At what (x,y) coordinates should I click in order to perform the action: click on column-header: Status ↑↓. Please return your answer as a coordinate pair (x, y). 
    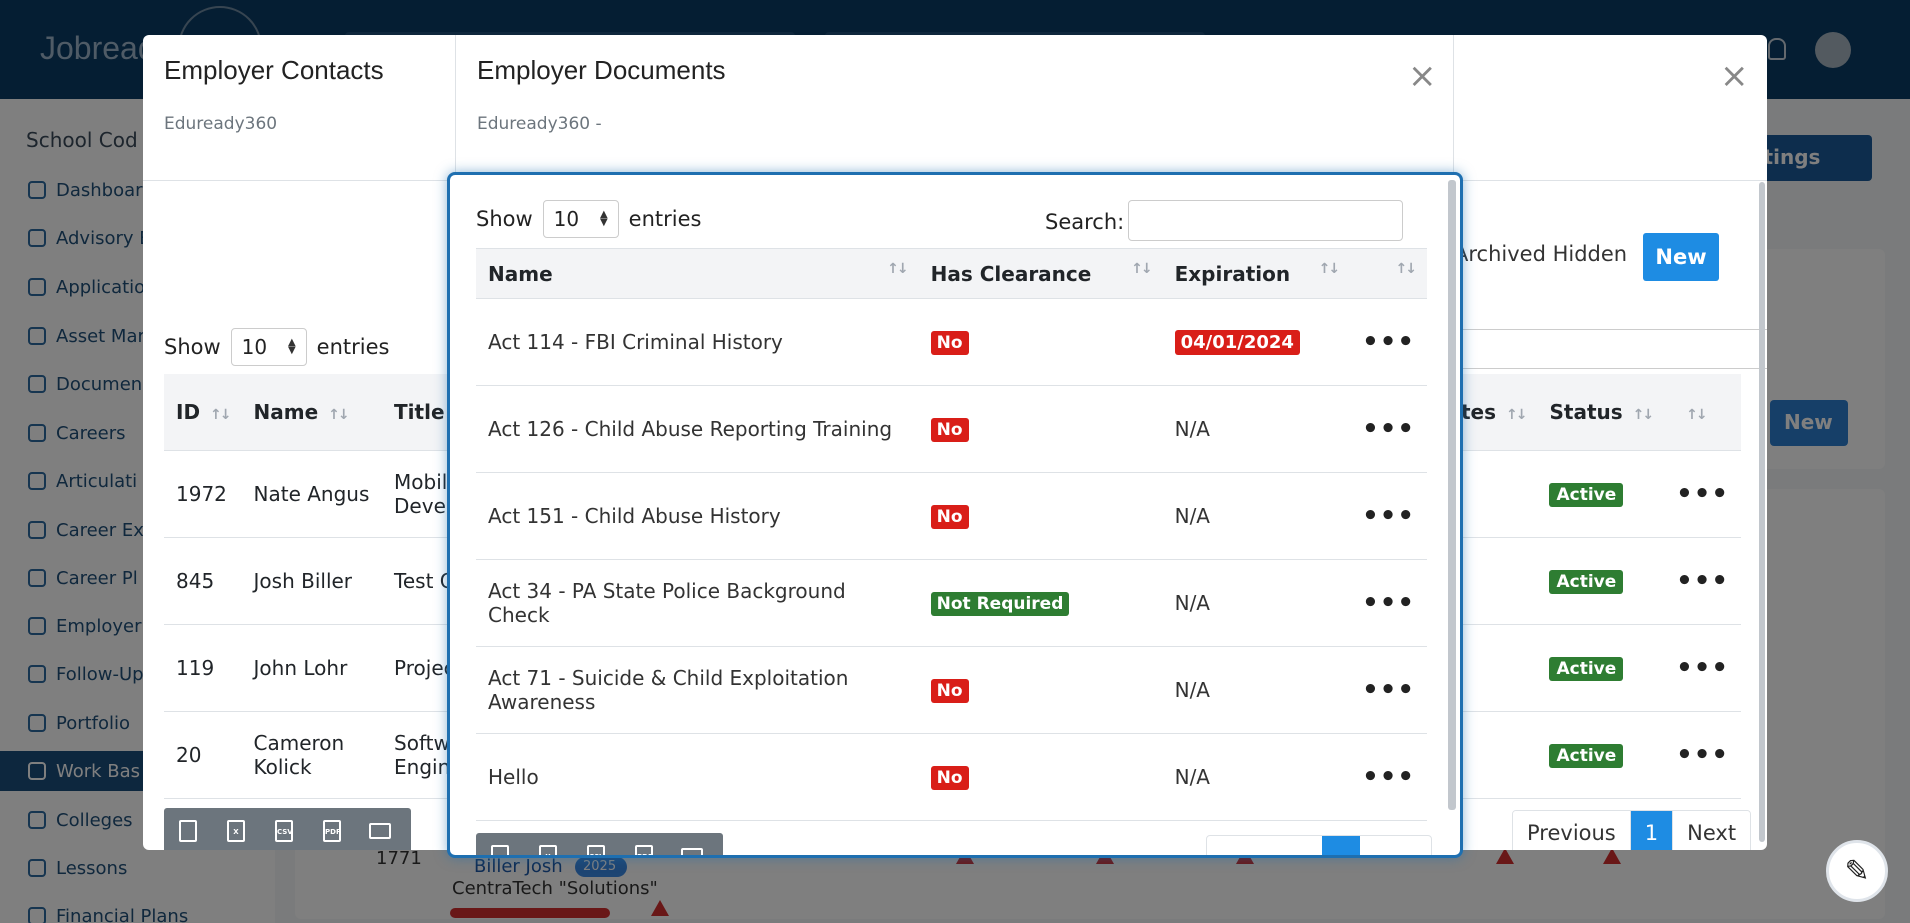
    Looking at the image, I should click on (1601, 412).